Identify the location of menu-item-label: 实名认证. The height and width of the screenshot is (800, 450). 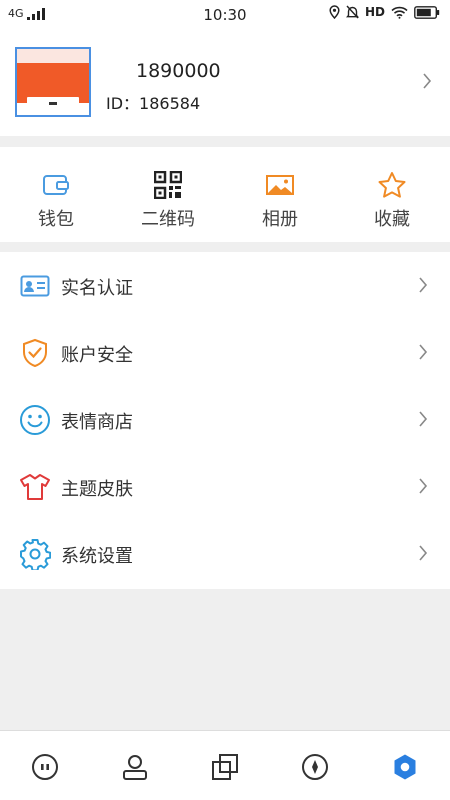
(97, 288).